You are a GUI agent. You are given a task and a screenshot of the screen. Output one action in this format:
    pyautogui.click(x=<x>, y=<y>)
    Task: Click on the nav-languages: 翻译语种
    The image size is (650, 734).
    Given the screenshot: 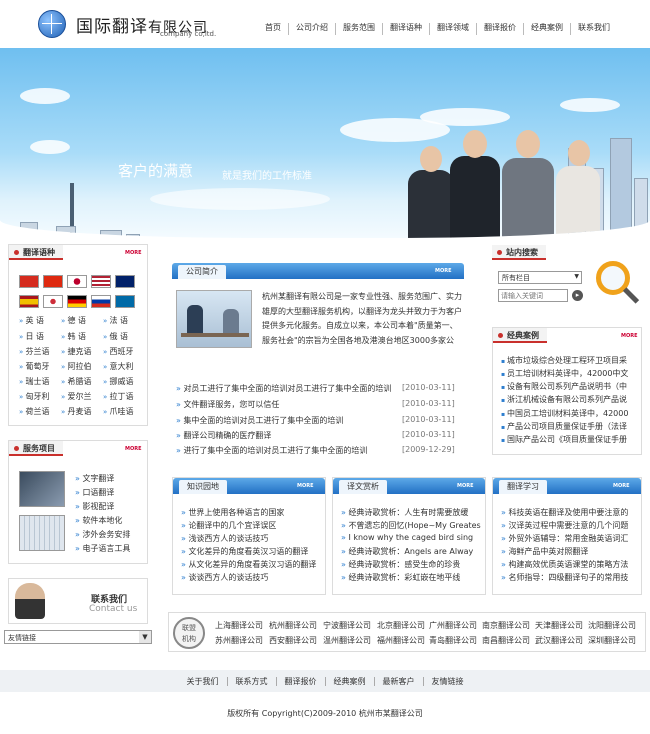 What is the action you would take?
    pyautogui.click(x=406, y=29)
    